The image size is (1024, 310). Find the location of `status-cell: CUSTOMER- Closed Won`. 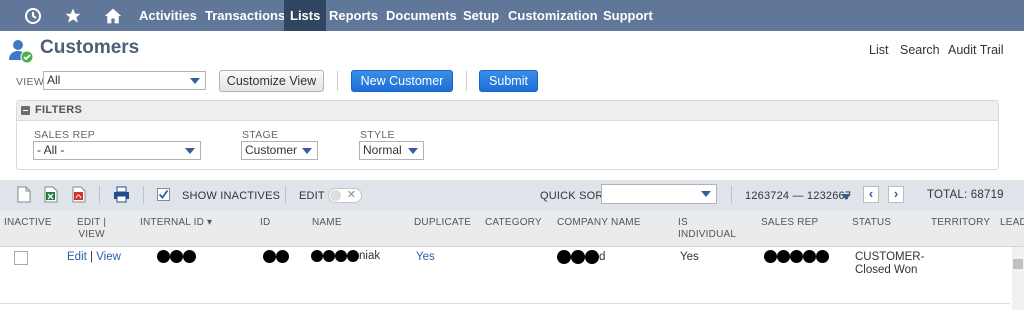

status-cell: CUSTOMER- Closed Won is located at coordinates (889, 264).